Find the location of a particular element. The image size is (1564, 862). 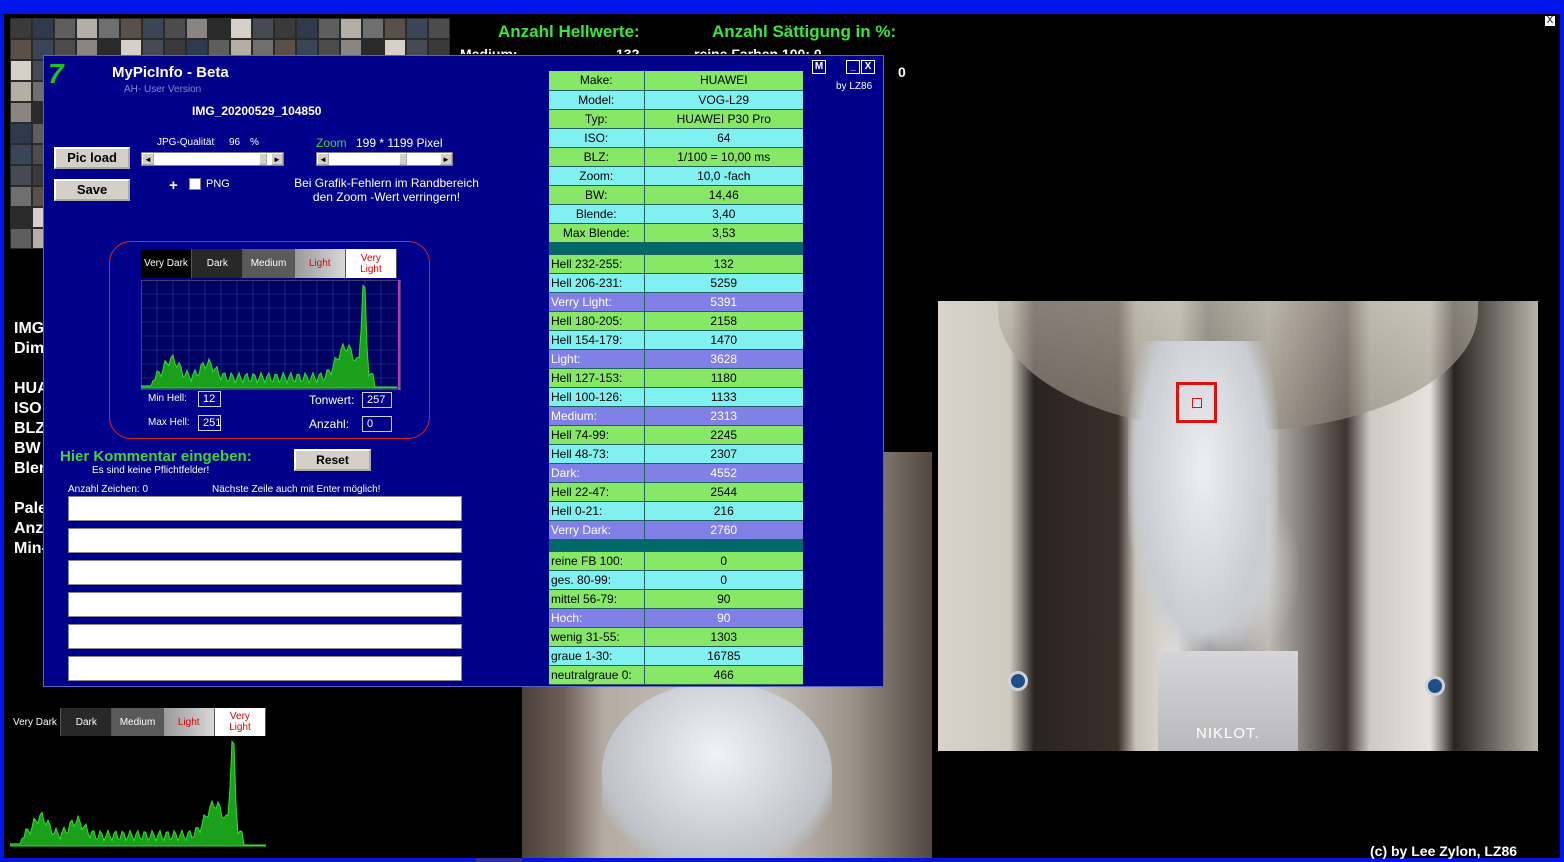

jpg-quality-value: 96 is located at coordinates (235, 142).